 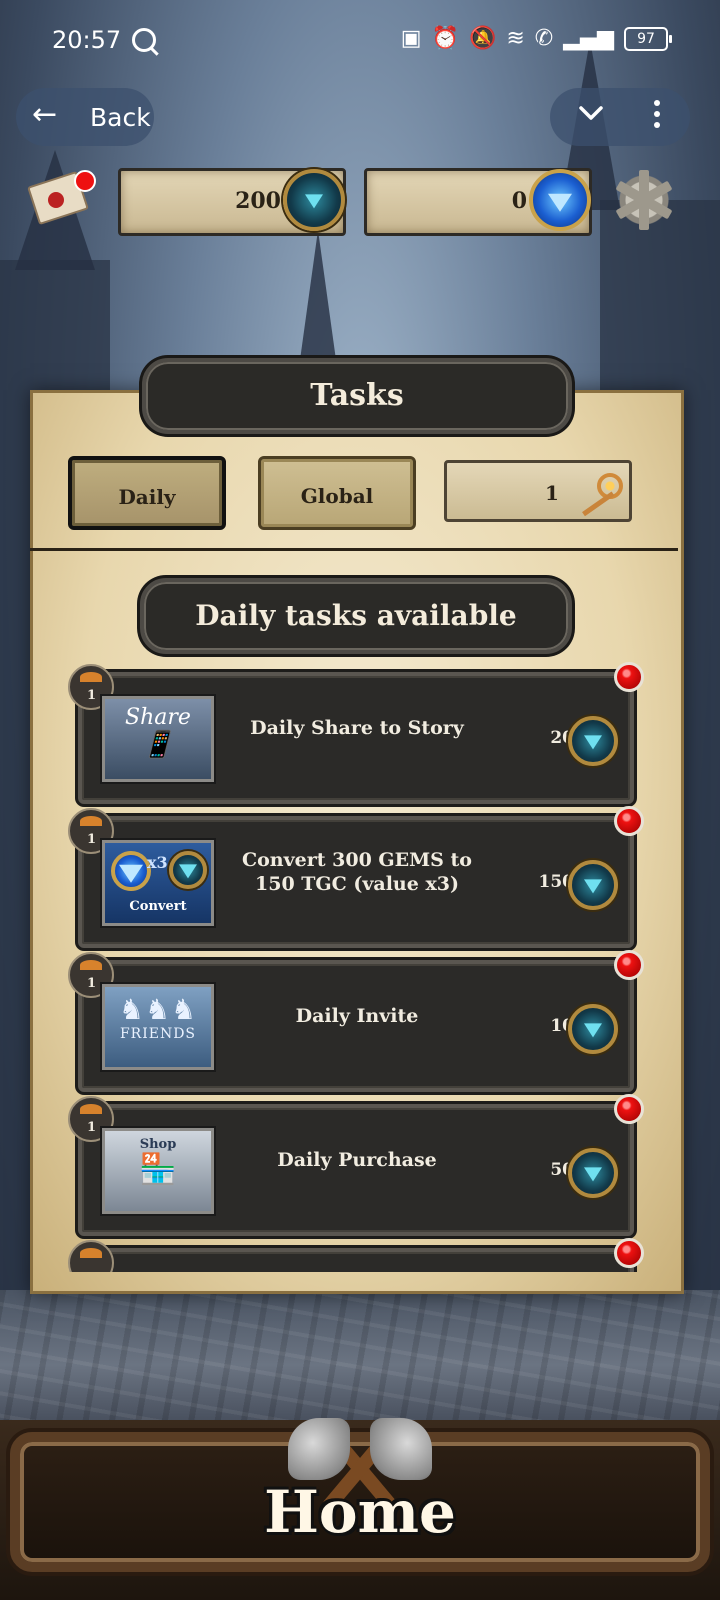 What do you see at coordinates (120, 117) in the screenshot?
I see `back-label: Back` at bounding box center [120, 117].